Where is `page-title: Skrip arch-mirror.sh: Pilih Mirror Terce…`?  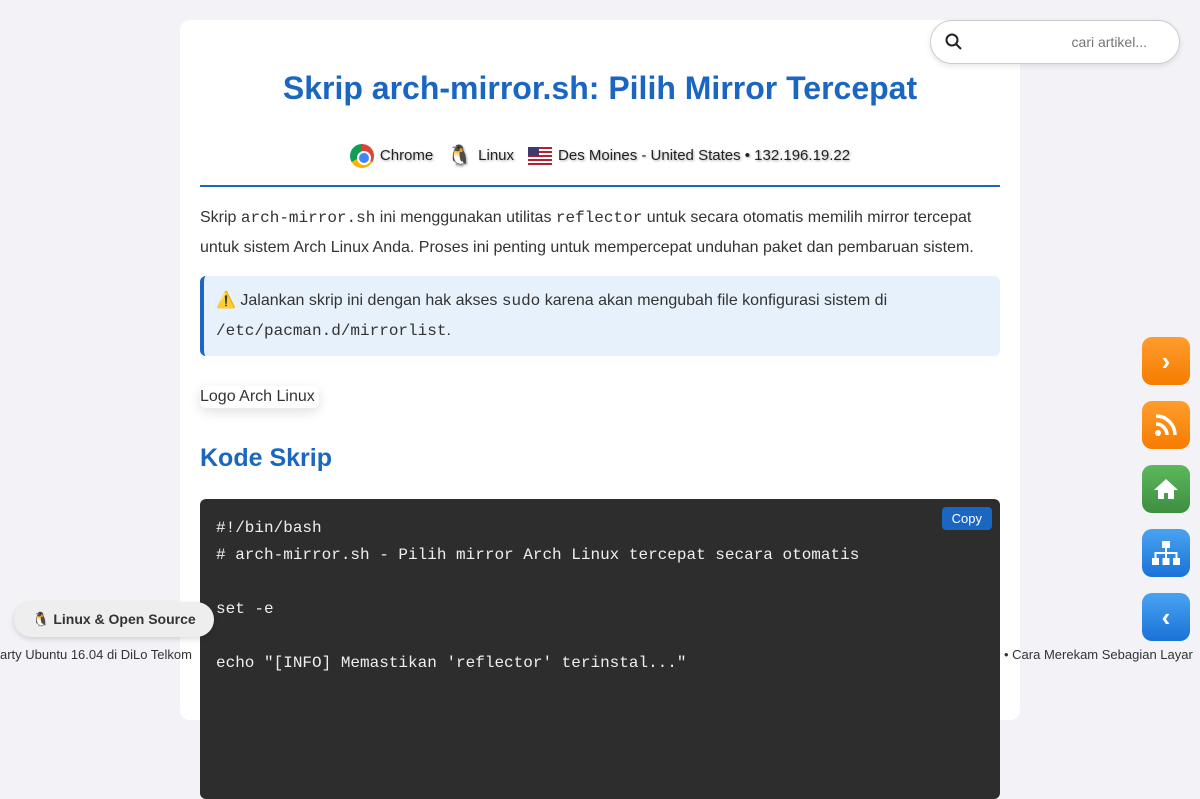
page-title: Skrip arch-mirror.sh: Pilih Mirror Terce… is located at coordinates (600, 88).